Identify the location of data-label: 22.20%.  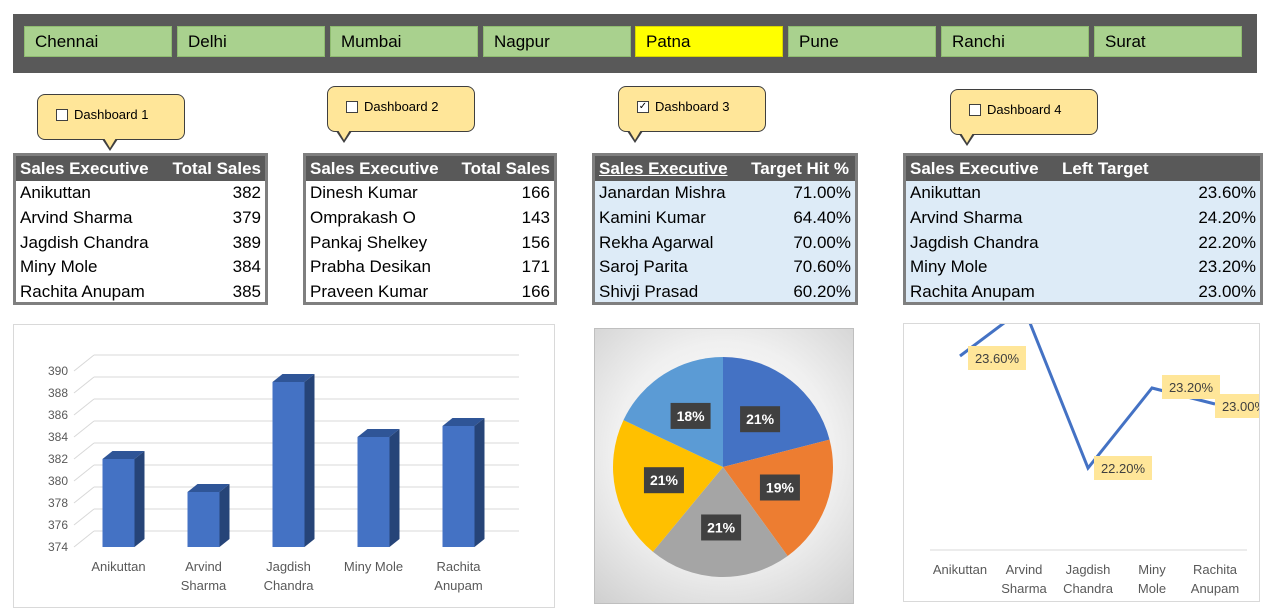
(1123, 468).